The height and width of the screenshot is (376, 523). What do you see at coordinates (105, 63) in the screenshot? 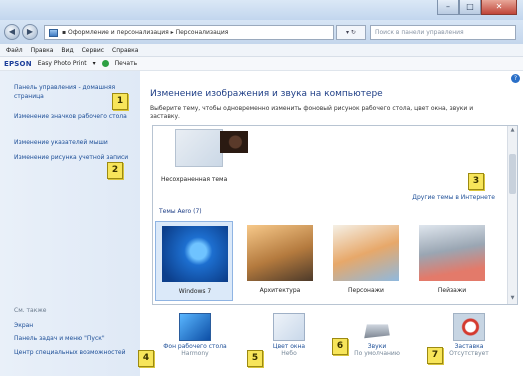
I see `print-icon` at bounding box center [105, 63].